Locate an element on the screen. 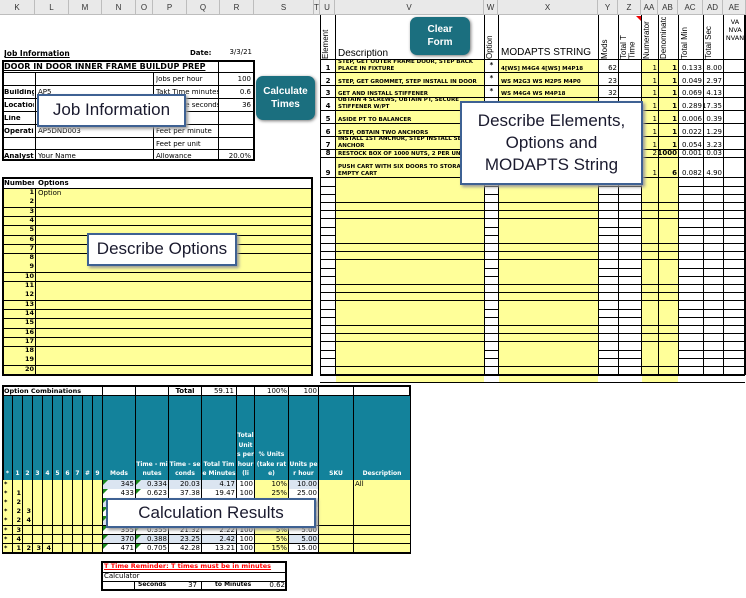 The height and width of the screenshot is (598, 746). column-header-x: X is located at coordinates (548, 7).